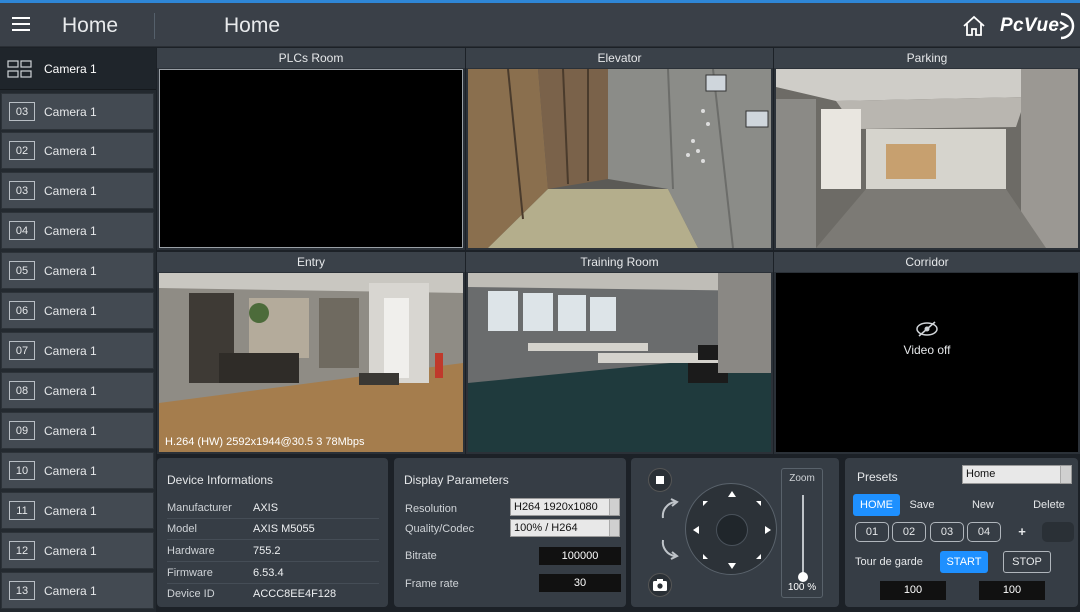  I want to click on camera-feed-off: Video off, so click(927, 362).